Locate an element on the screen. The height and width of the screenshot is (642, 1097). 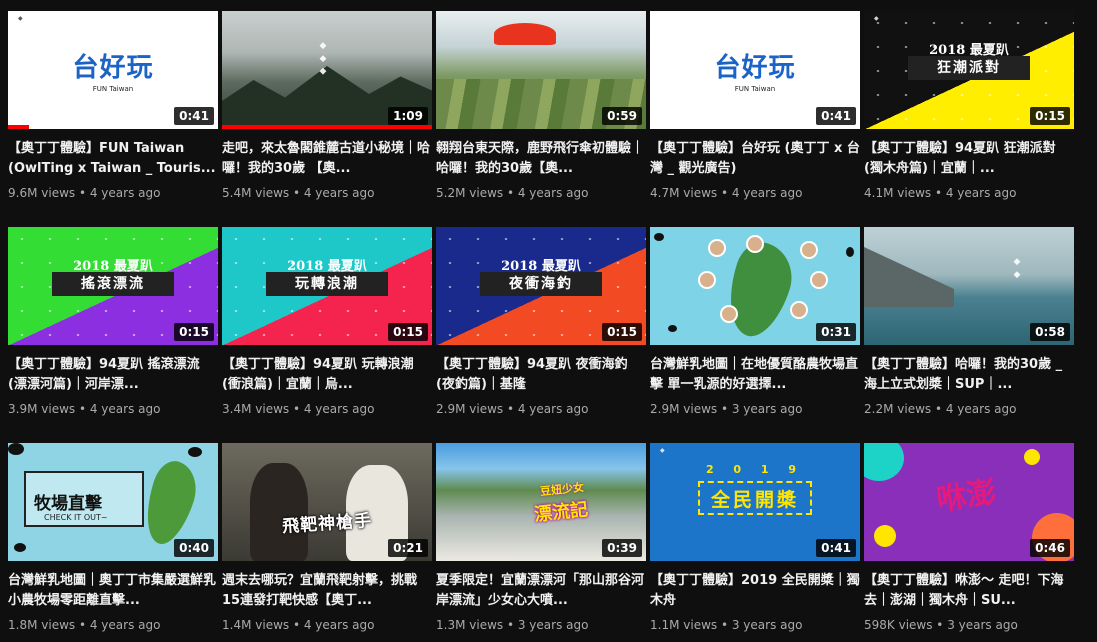
thumbnail-banner: 玩轉浪潮 is located at coordinates (327, 284).